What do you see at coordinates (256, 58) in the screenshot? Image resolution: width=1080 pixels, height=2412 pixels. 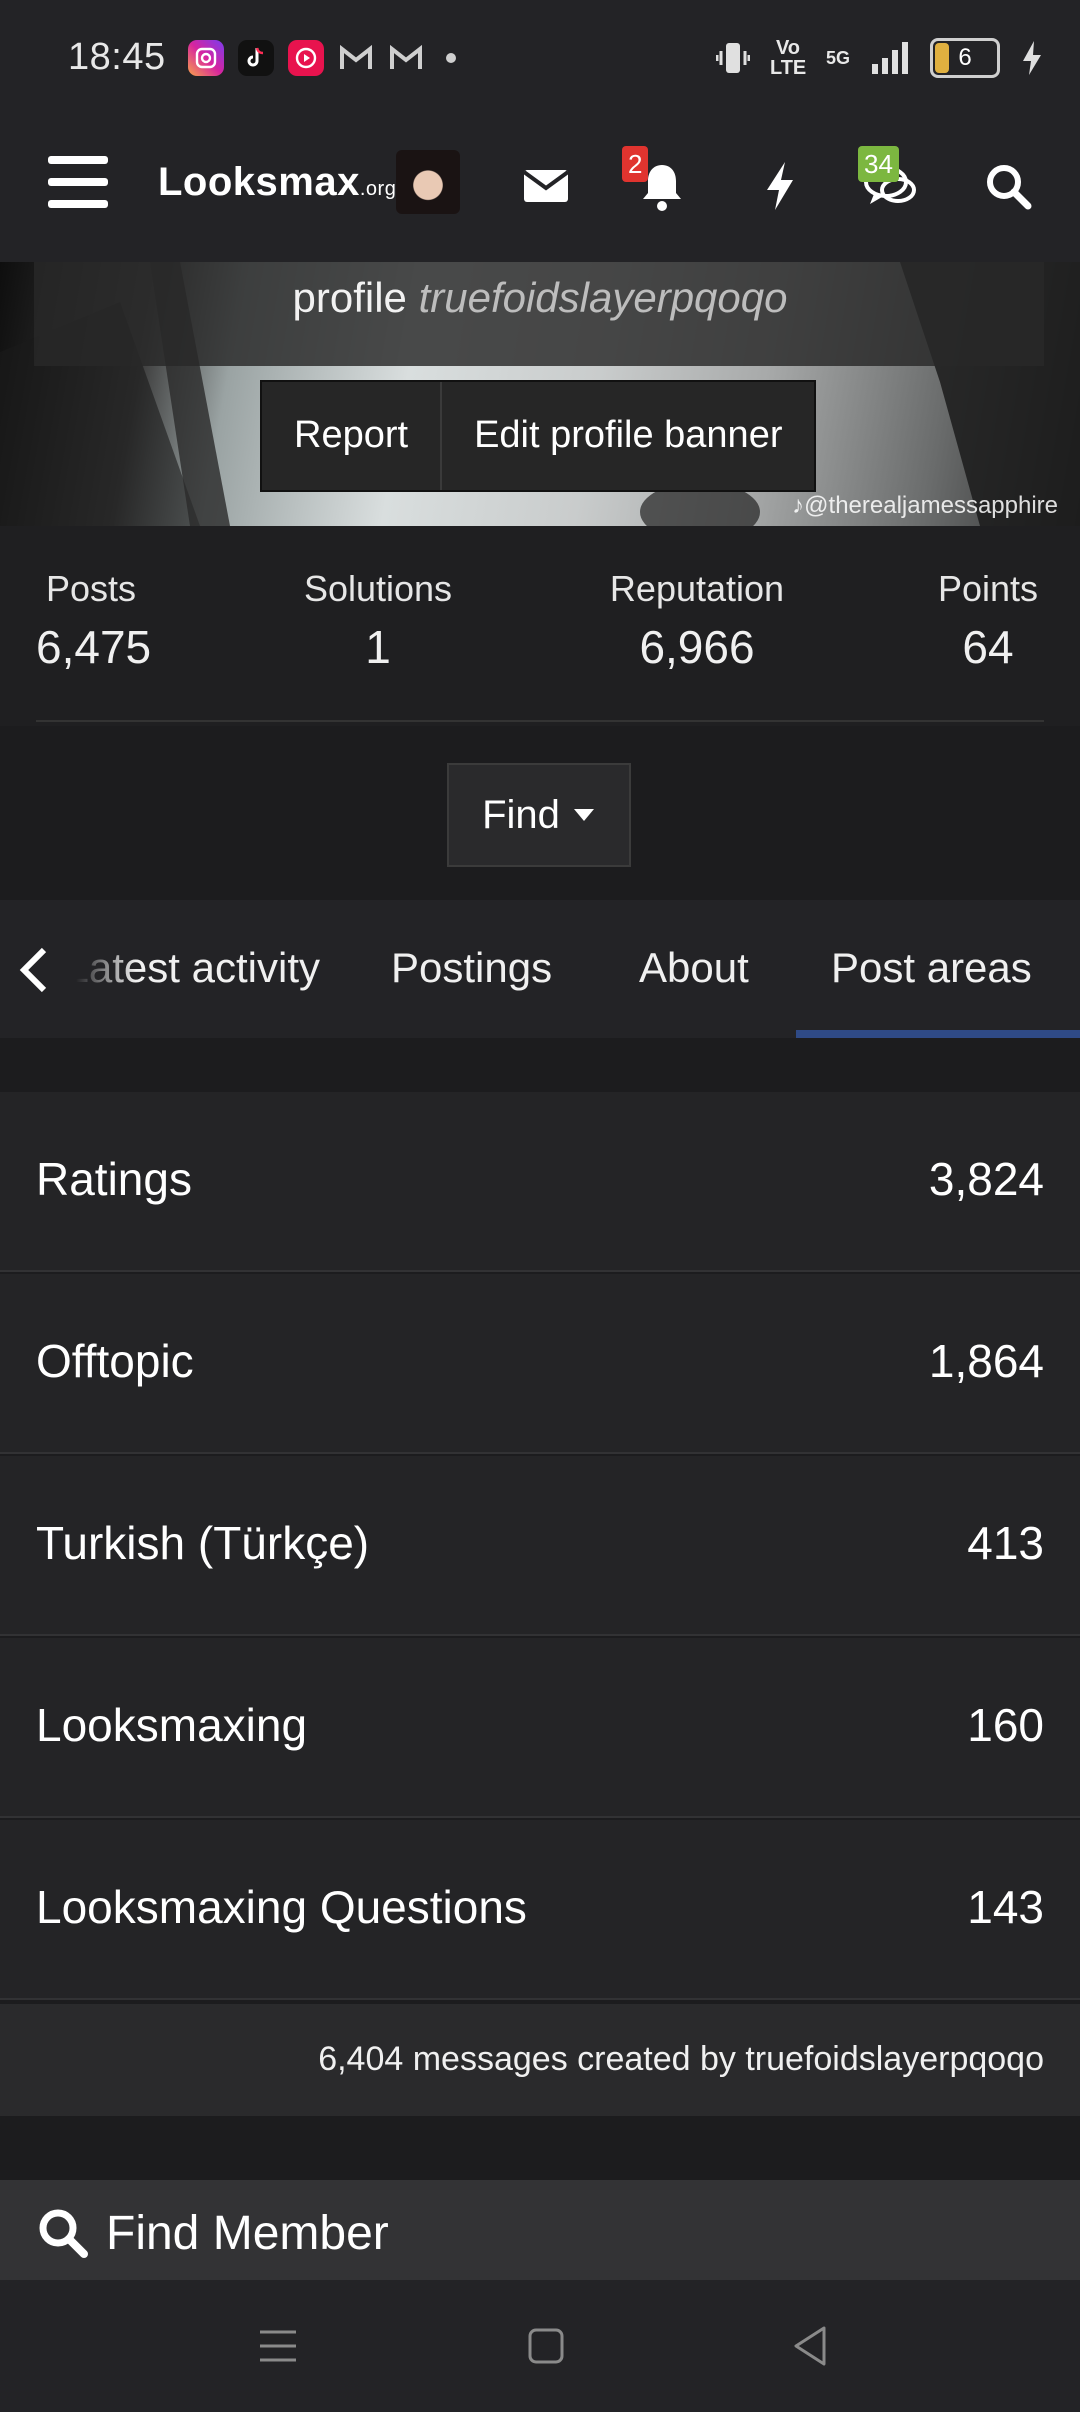 I see `tiktok-icon` at bounding box center [256, 58].